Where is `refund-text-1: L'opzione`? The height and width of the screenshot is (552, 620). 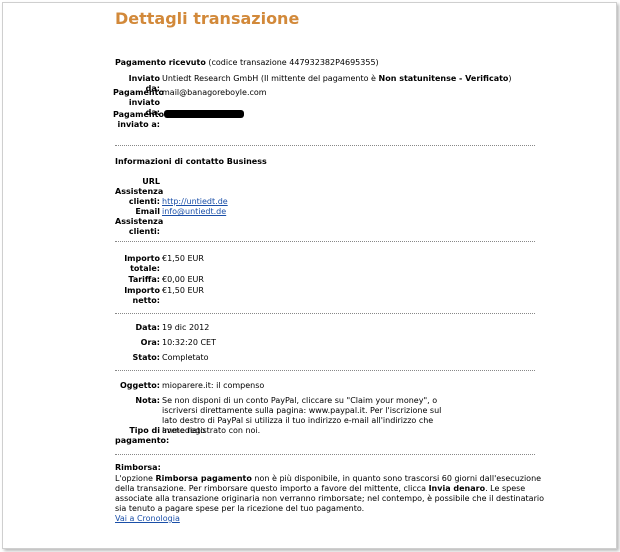
refund-text-1: L'opzione is located at coordinates (135, 478).